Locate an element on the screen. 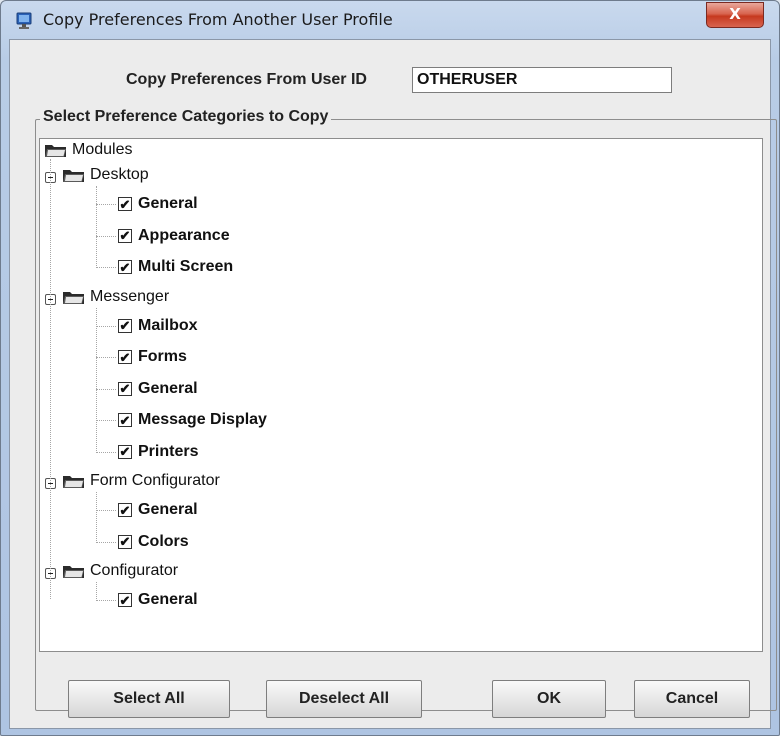 The width and height of the screenshot is (780, 736). tree-item-checkbox-row: ✔ Multi Screen is located at coordinates (175, 267).